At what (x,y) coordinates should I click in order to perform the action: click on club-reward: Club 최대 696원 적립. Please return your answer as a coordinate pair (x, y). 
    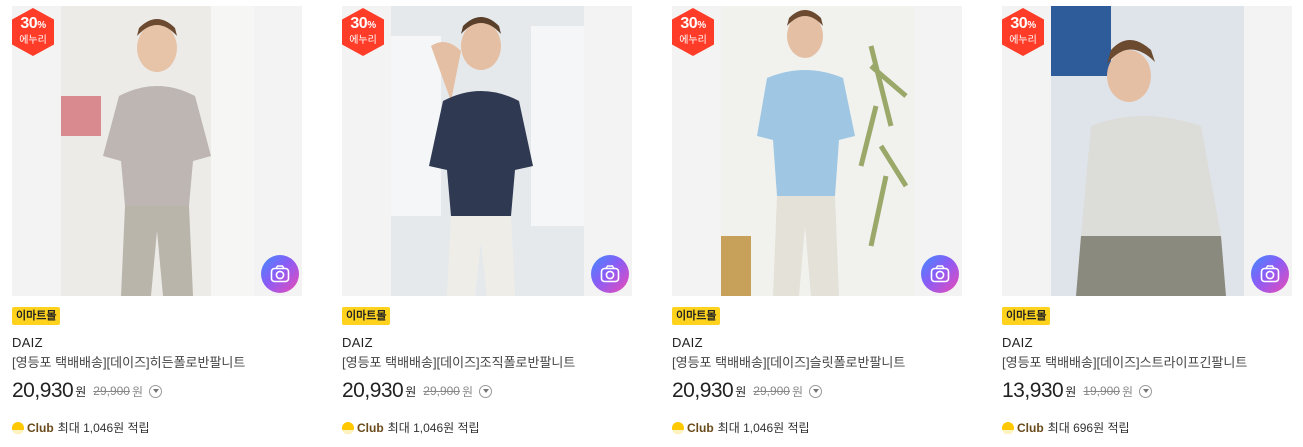
    Looking at the image, I should click on (1147, 428).